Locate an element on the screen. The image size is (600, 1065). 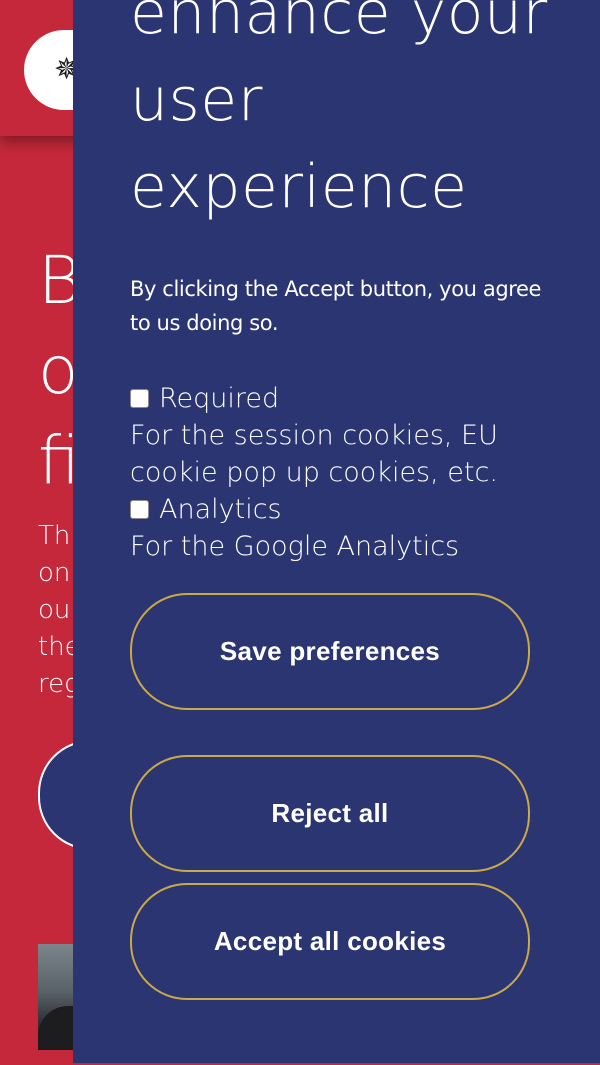
save-preferences-button: Save preferences is located at coordinates (330, 651).